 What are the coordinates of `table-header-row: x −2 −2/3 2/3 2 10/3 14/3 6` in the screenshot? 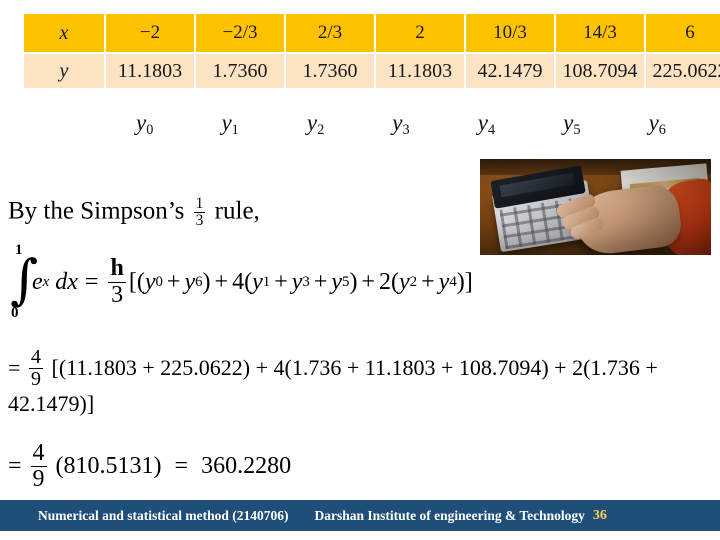 It's located at (372, 33).